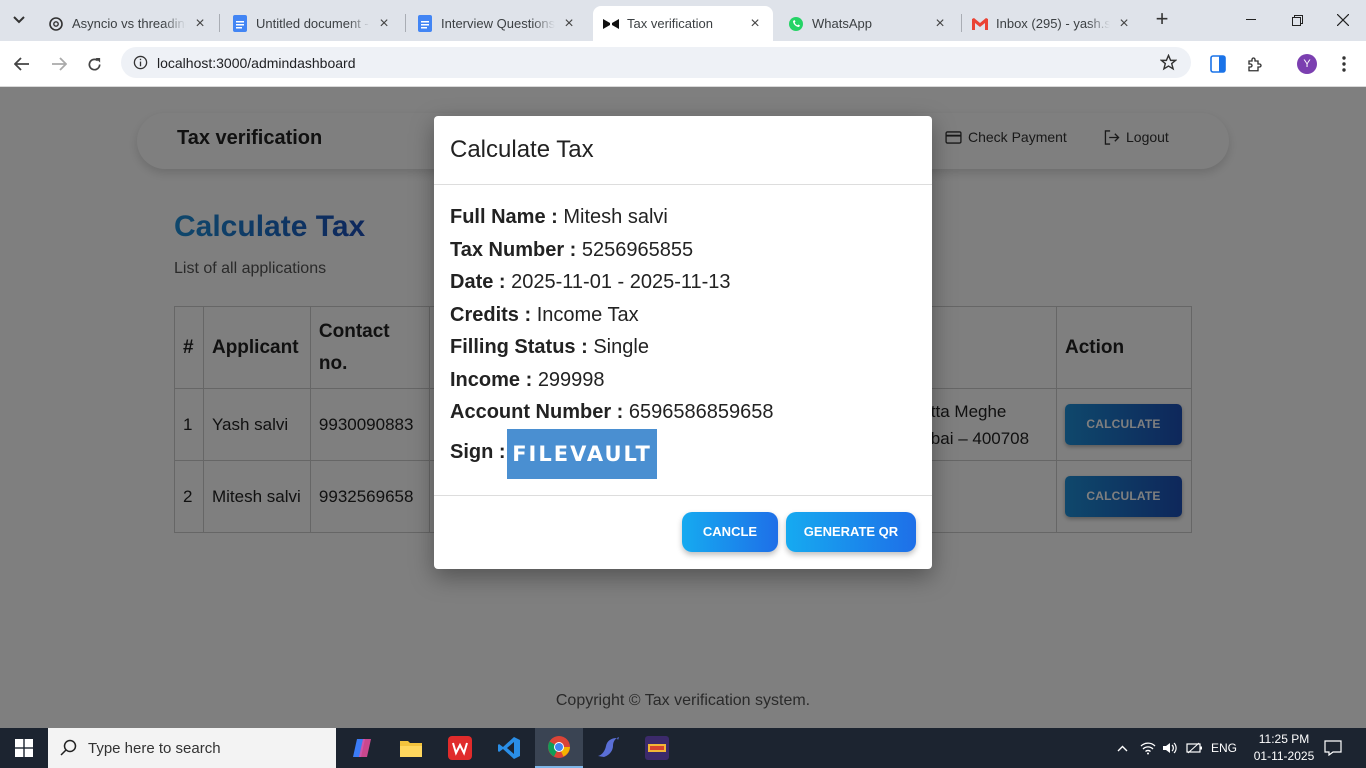  I want to click on field-label: Sign :, so click(478, 452).